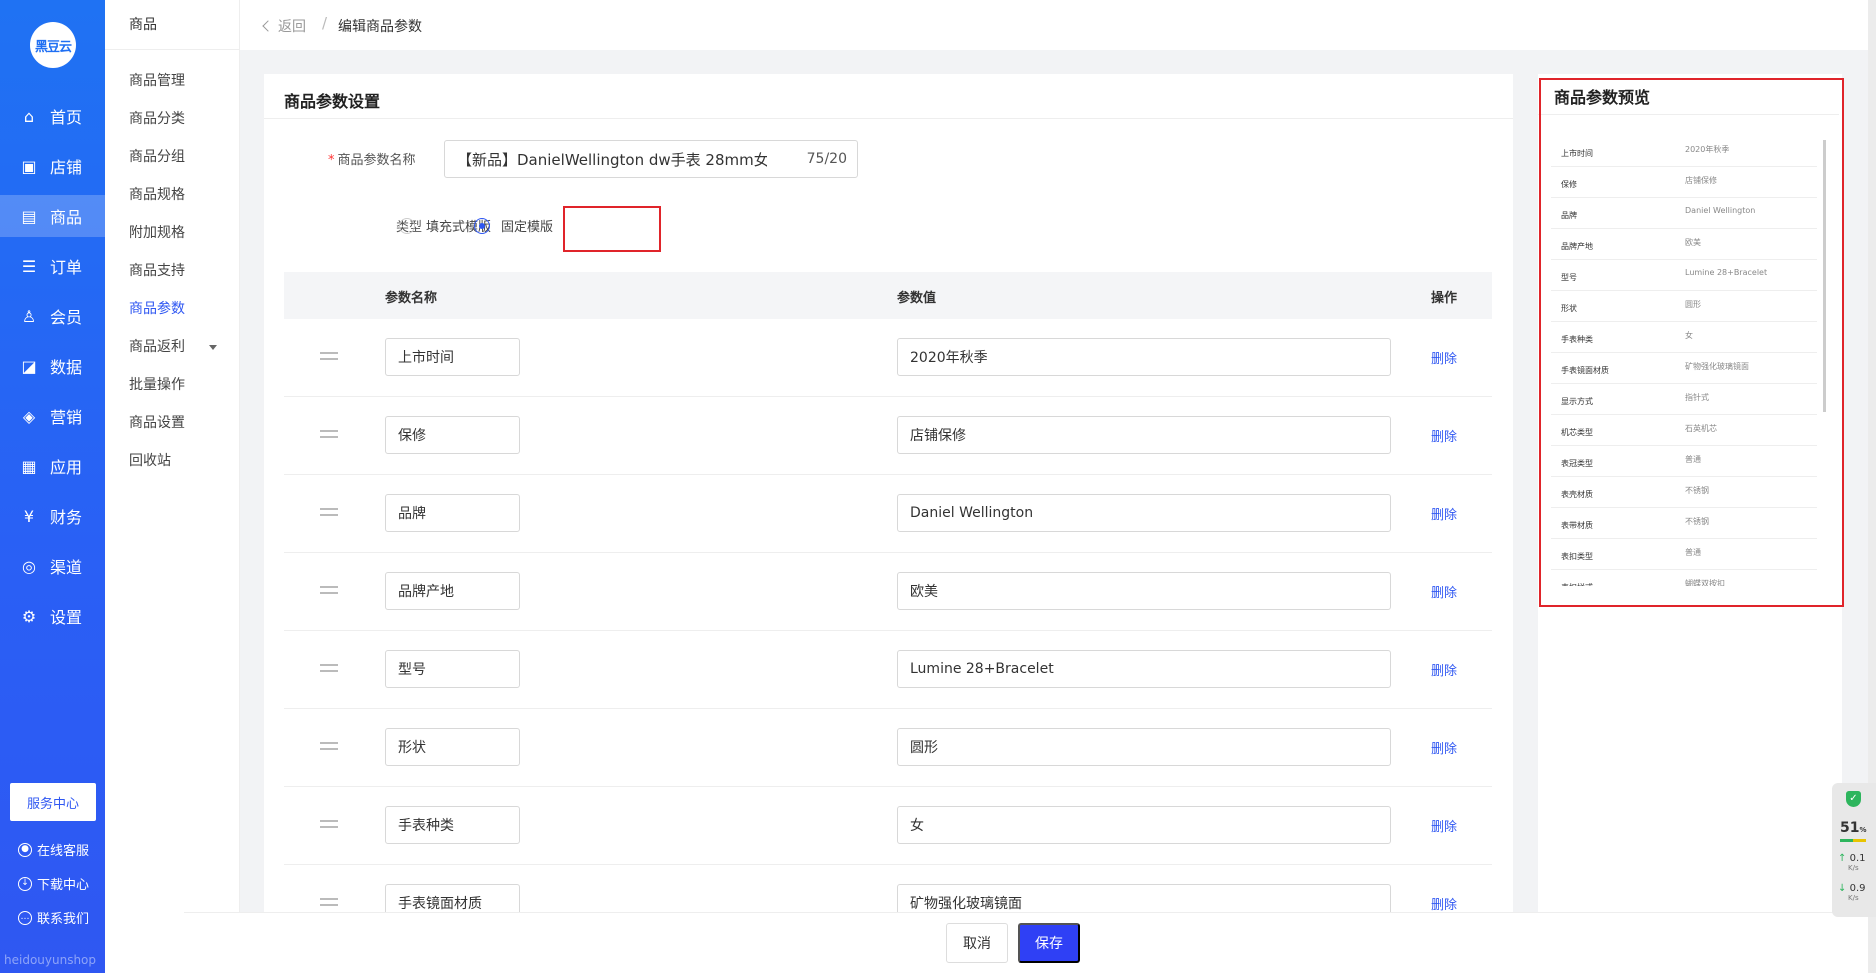  What do you see at coordinates (53, 849) in the screenshot?
I see `bottom-link: ● 在线客服` at bounding box center [53, 849].